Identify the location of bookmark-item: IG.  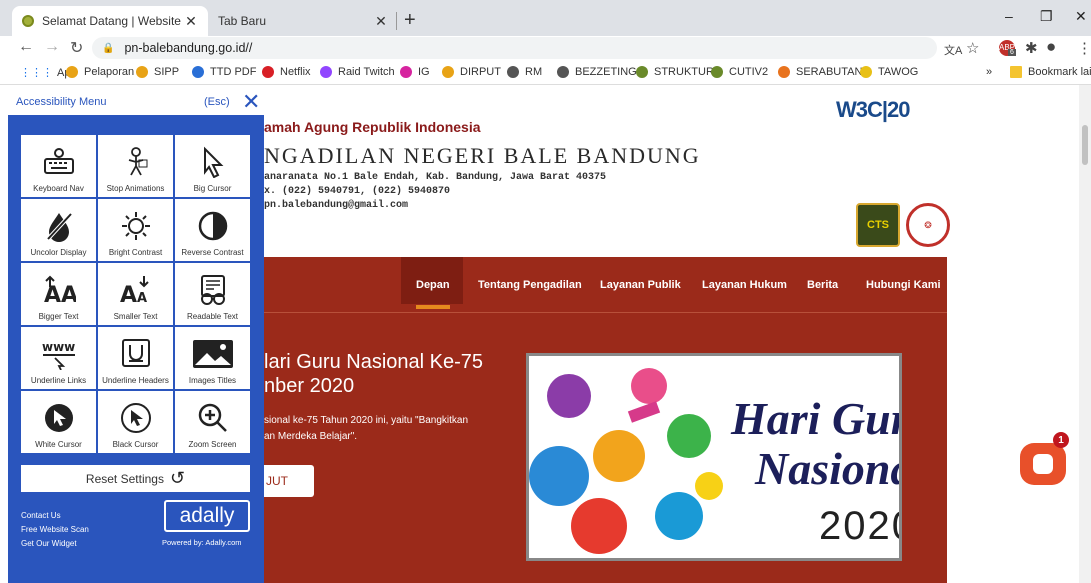
(415, 72).